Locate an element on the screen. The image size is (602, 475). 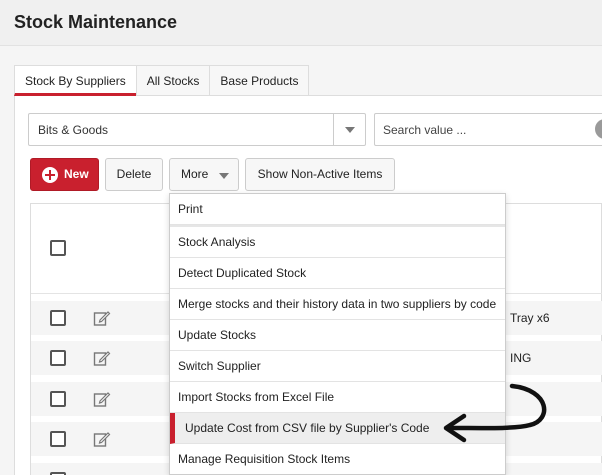
select-all-checkbox is located at coordinates (58, 248).